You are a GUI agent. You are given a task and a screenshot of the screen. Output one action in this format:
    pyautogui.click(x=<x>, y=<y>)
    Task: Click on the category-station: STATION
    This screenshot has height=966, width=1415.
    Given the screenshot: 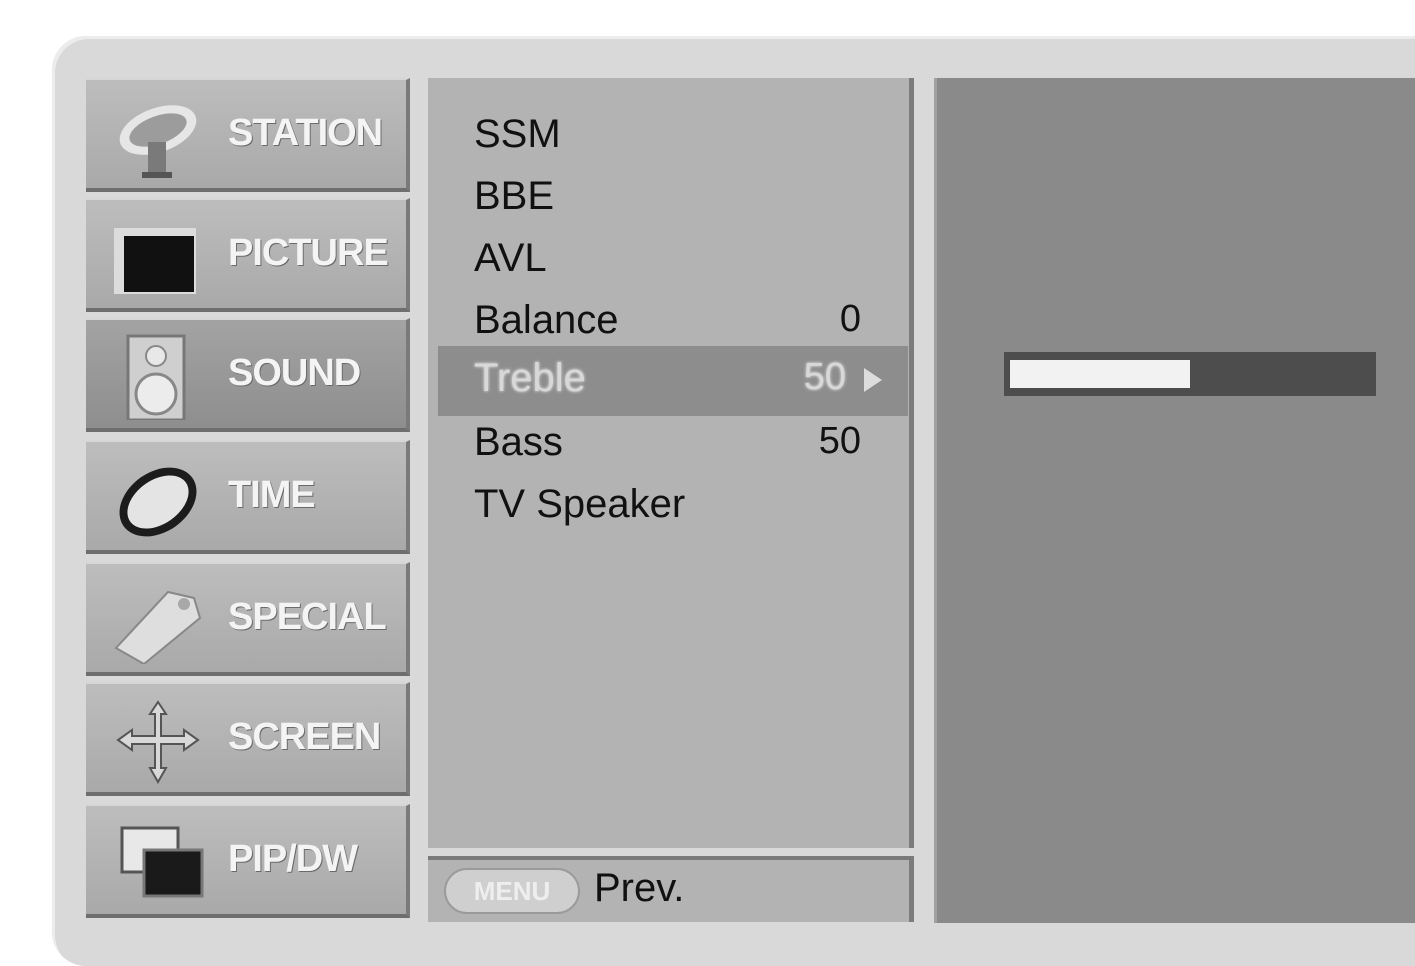 What is the action you would take?
    pyautogui.click(x=248, y=135)
    